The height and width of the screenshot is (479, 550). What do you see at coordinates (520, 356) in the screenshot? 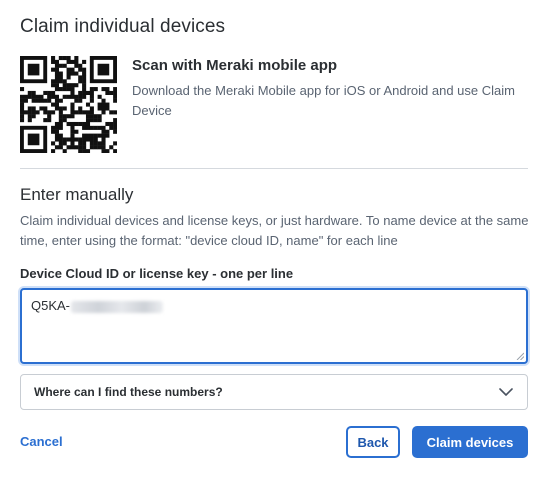
I see `resize-grip-icon` at bounding box center [520, 356].